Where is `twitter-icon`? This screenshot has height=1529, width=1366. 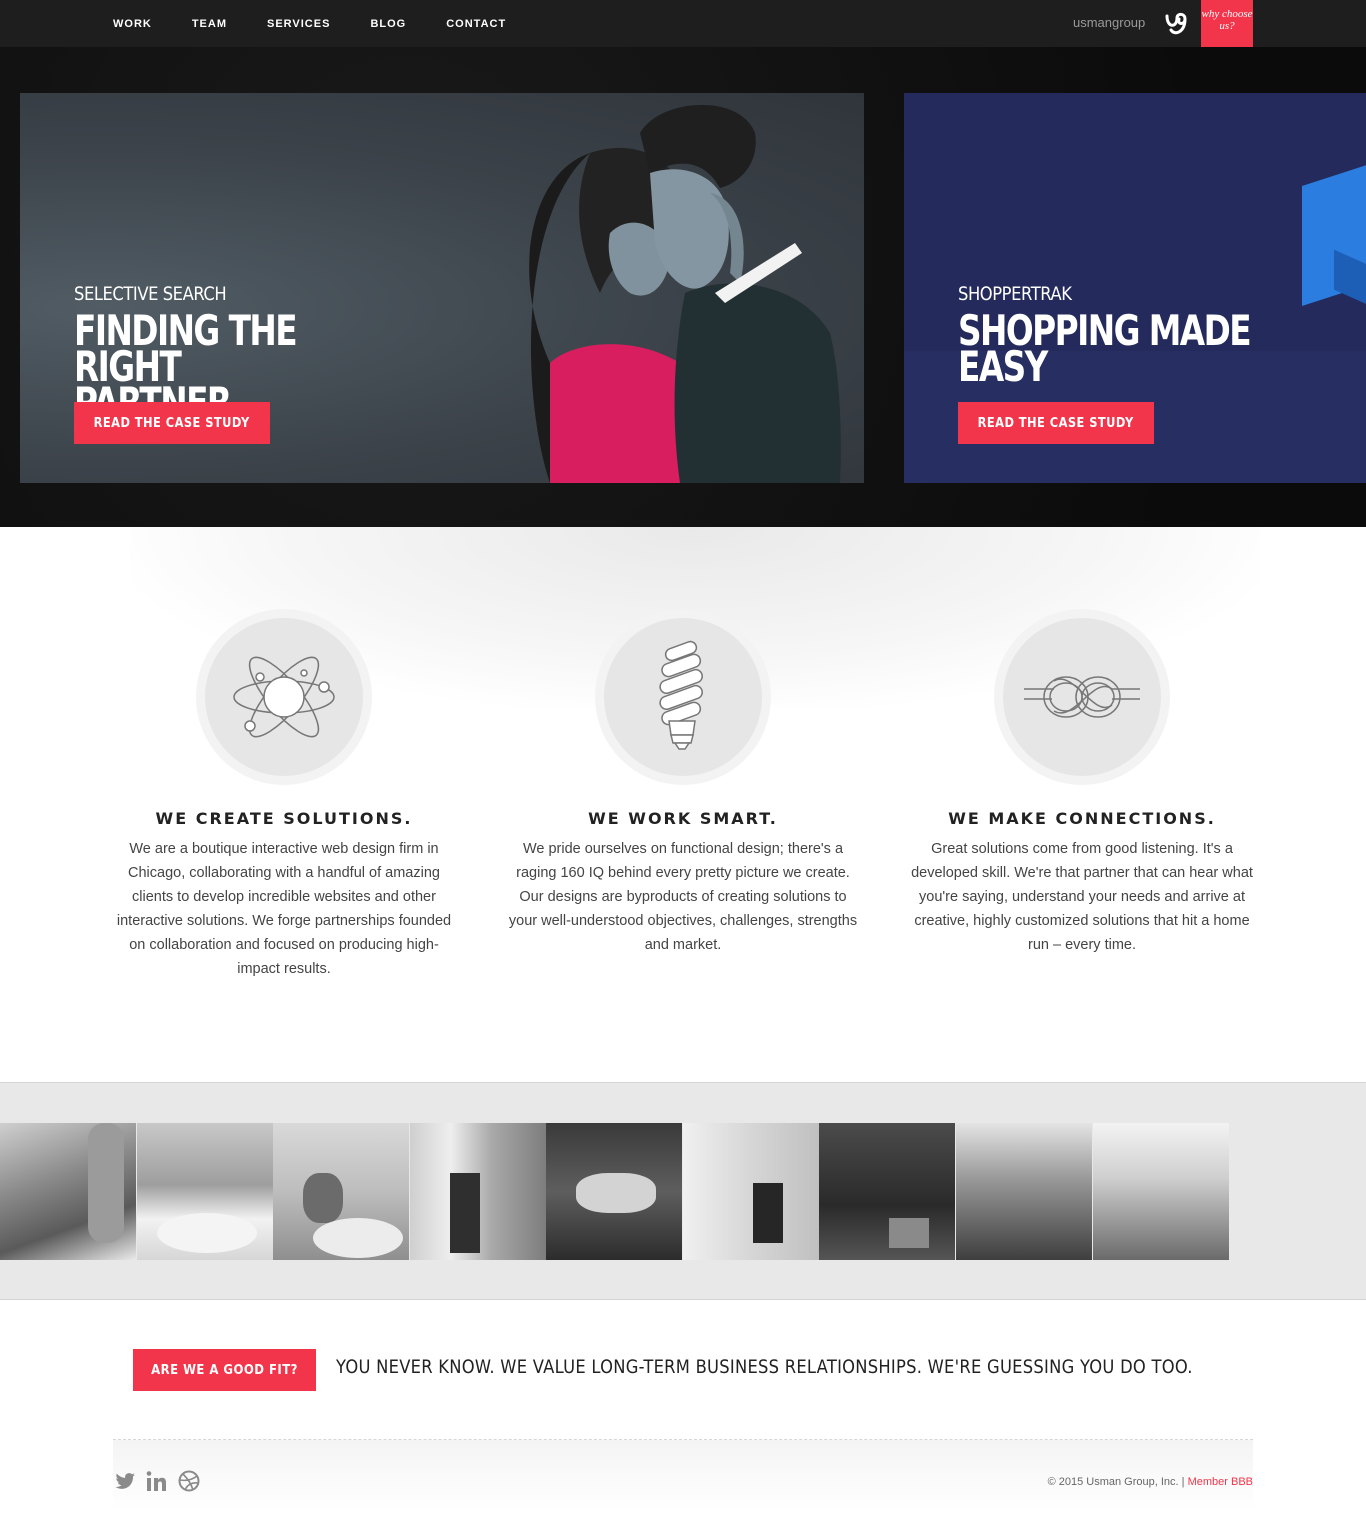
twitter-icon is located at coordinates (125, 1481).